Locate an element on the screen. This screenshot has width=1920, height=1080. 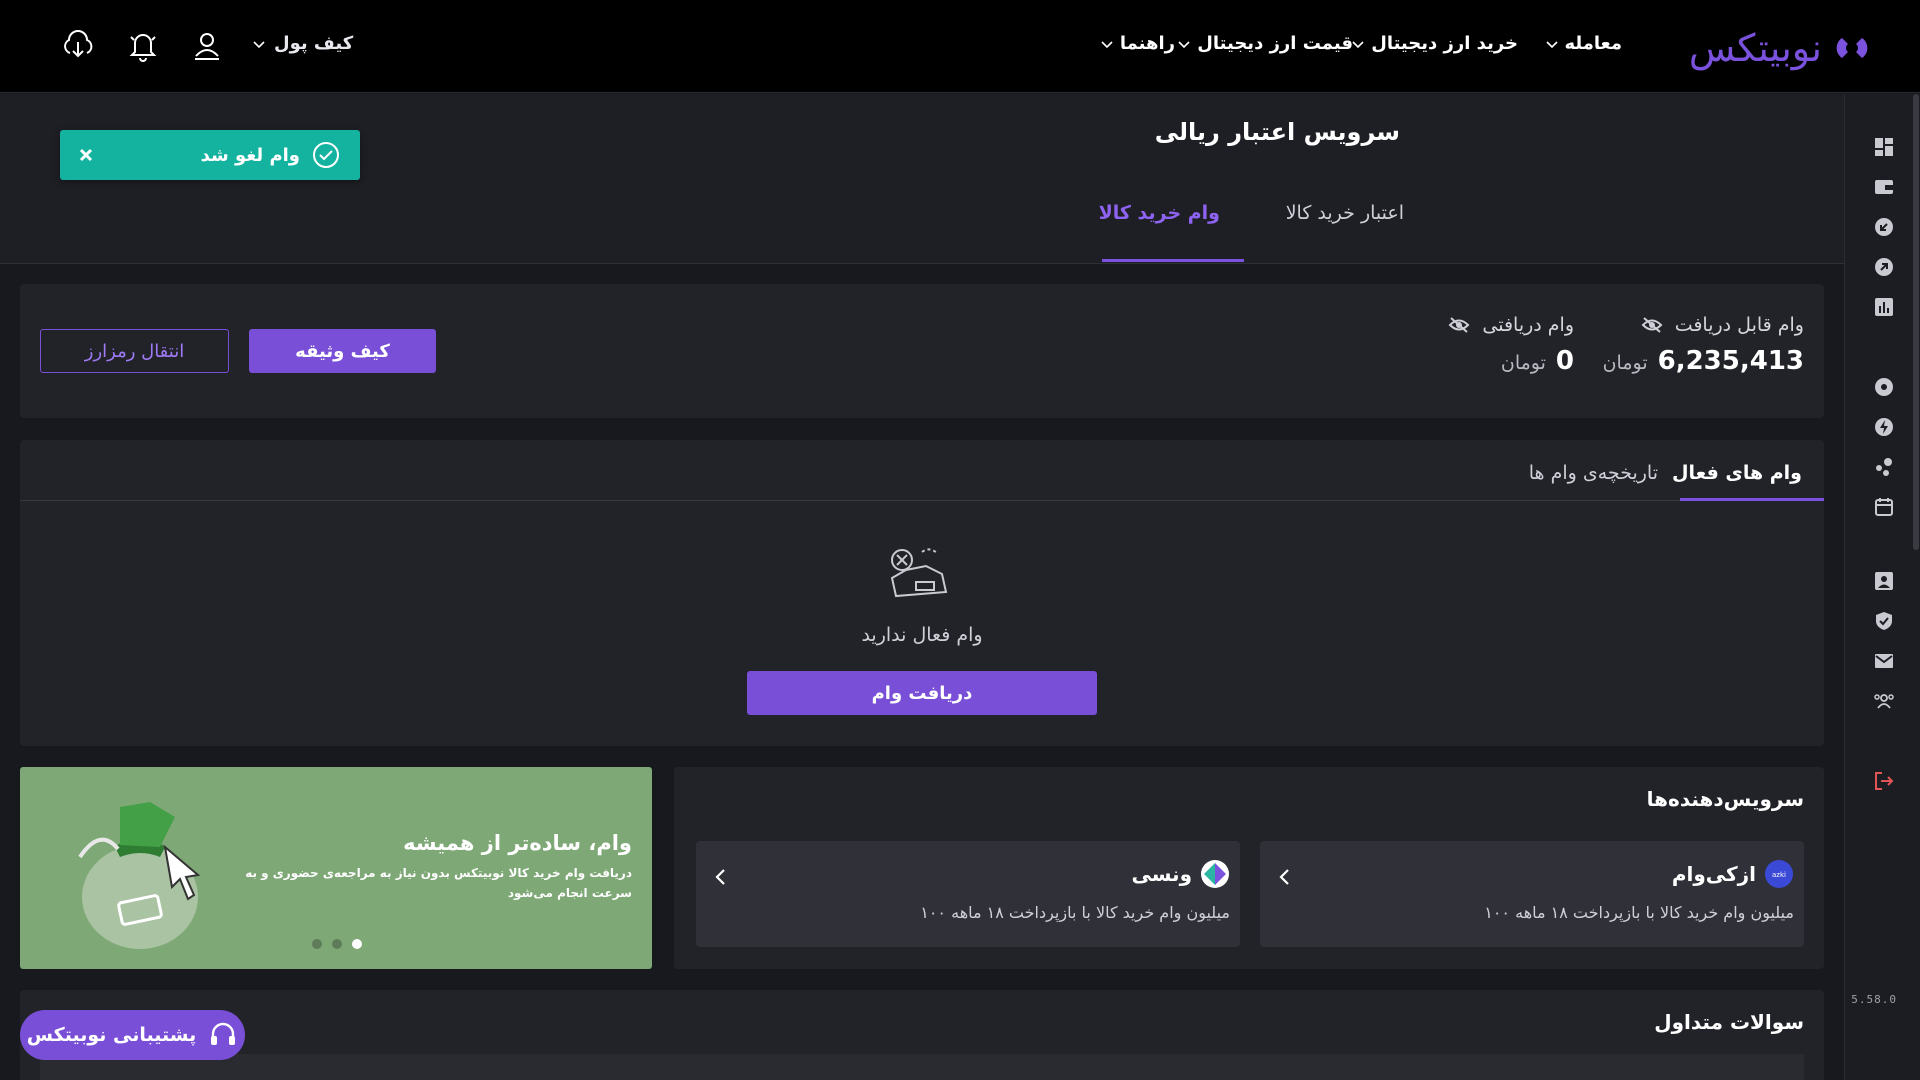
transfer-crypto-button: انتقال رمزارز is located at coordinates (134, 351).